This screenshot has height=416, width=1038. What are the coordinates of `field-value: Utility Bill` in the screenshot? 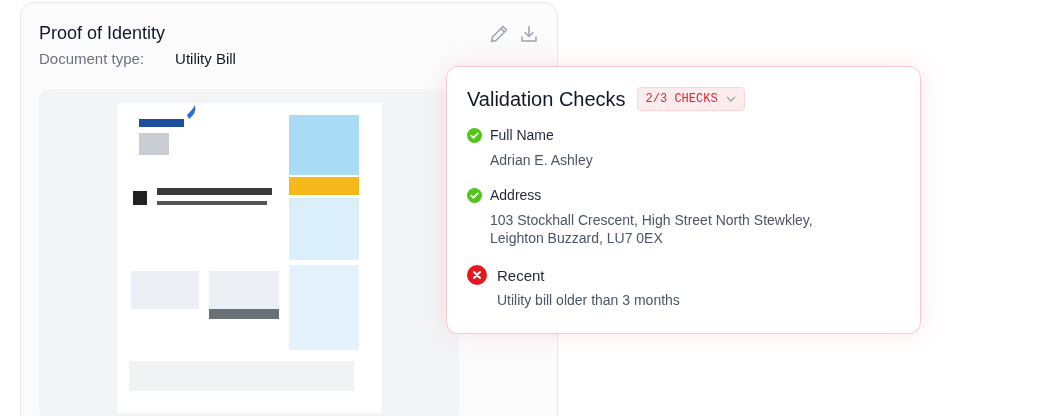 It's located at (205, 58).